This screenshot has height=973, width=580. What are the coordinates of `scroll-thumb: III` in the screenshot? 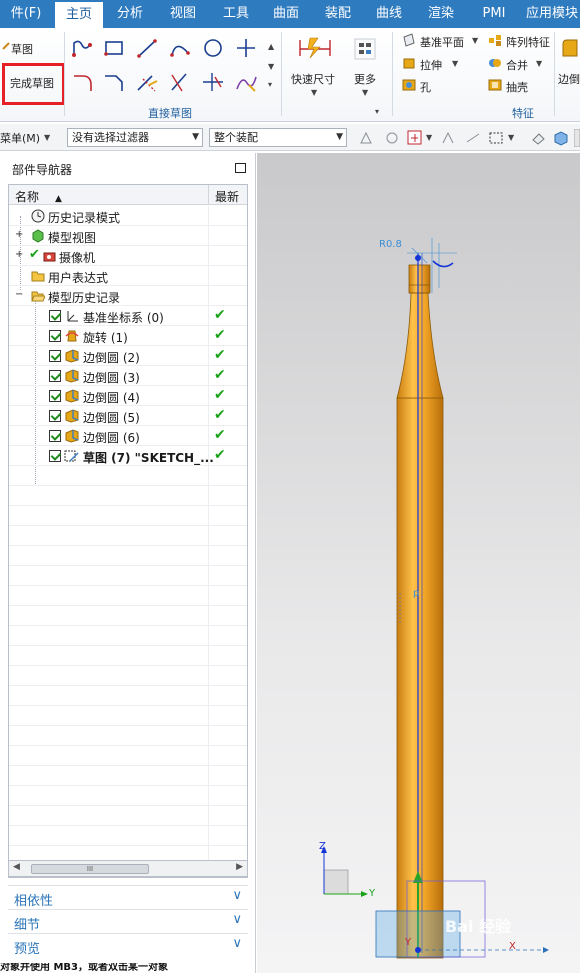 It's located at (90, 869).